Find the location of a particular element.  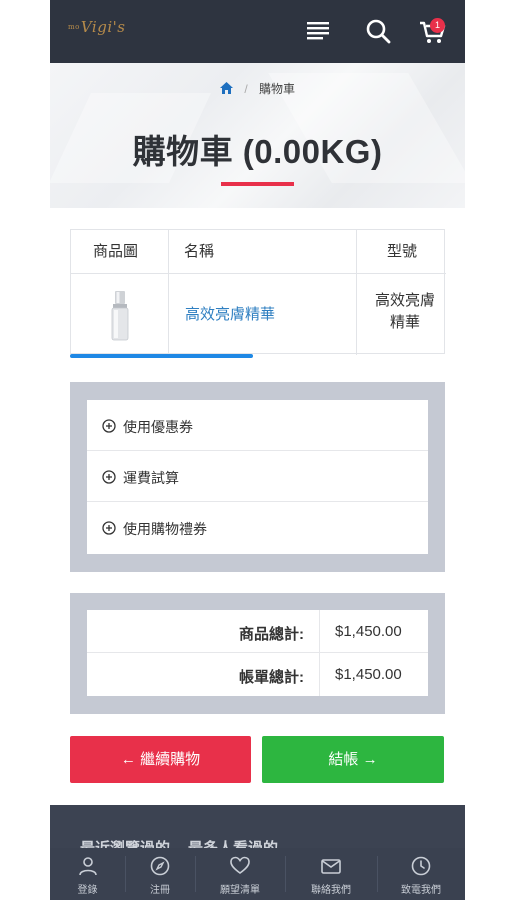

product-model: 高效亮膚精華 is located at coordinates (404, 311).